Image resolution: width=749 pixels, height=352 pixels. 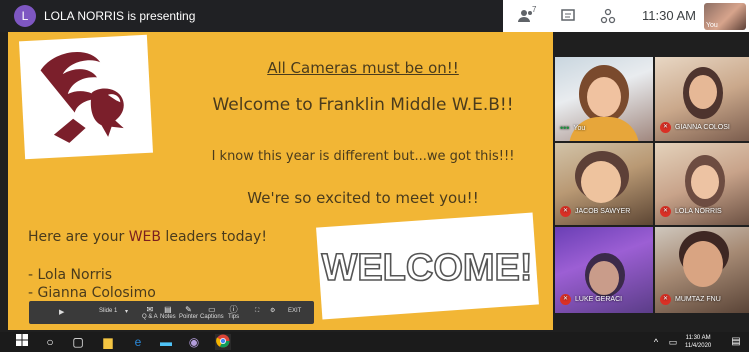 What do you see at coordinates (698, 338) in the screenshot?
I see `taskbar-time: 11:30 AM` at bounding box center [698, 338].